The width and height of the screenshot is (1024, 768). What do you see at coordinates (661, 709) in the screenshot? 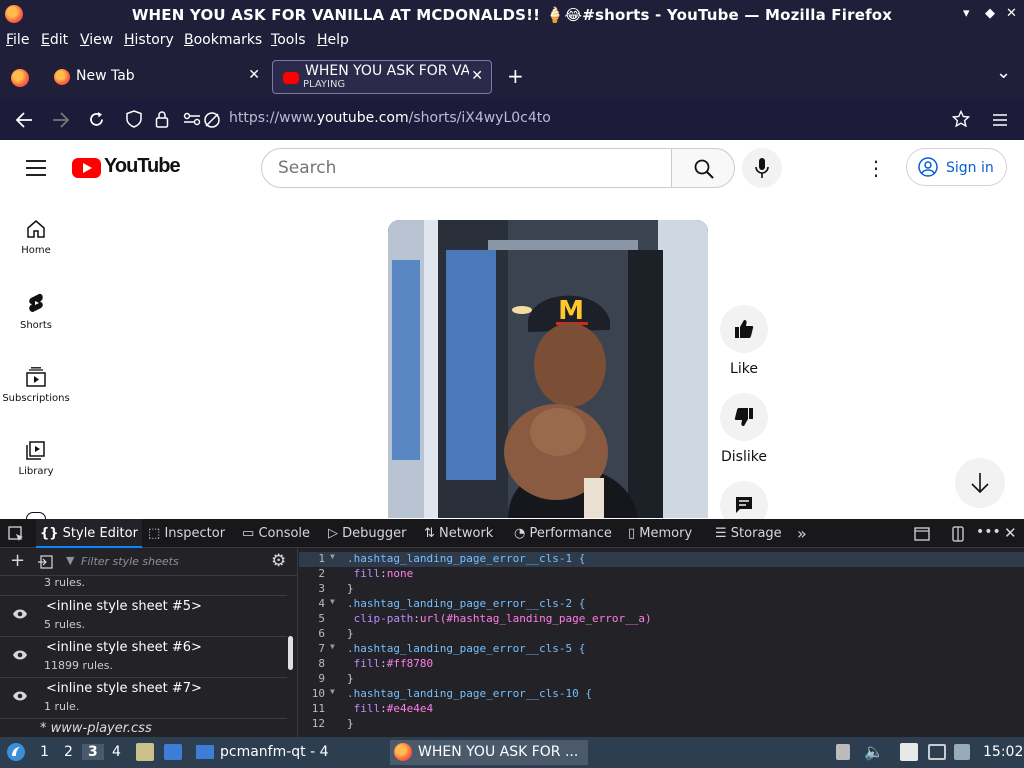
I see `code-line: 11 fill:#e4e4e4` at bounding box center [661, 709].